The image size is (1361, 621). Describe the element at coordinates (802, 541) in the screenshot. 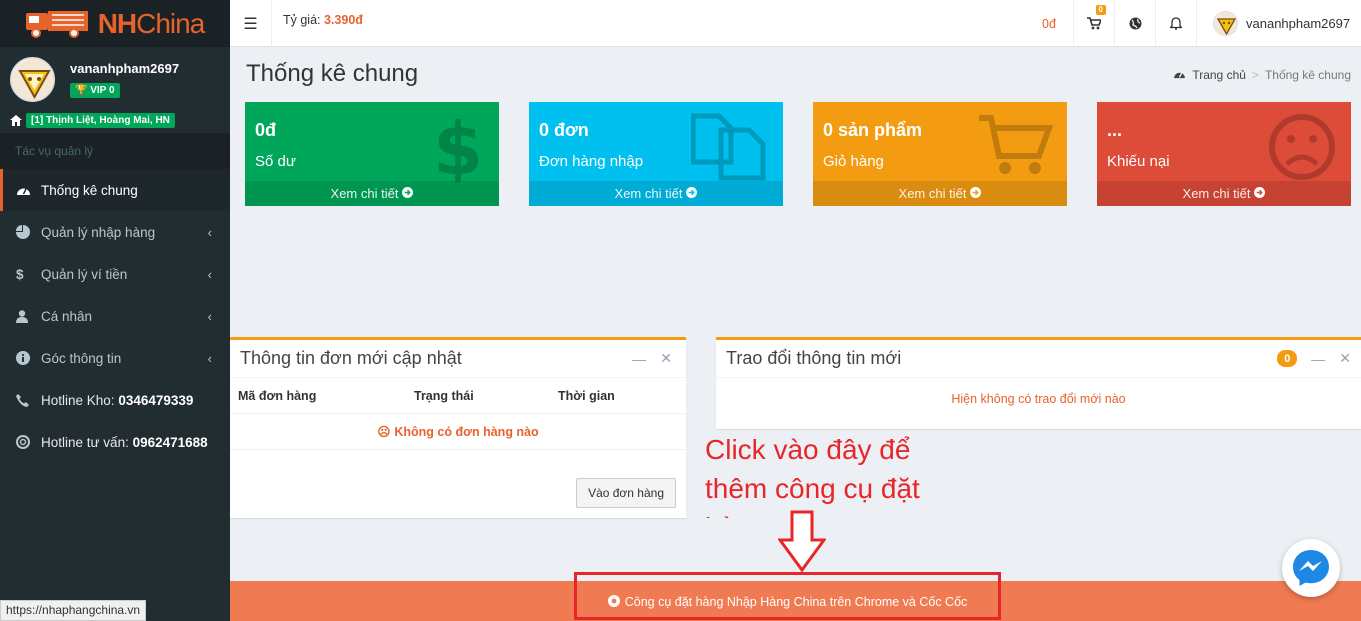

I see `arrow-down-icon` at that location.